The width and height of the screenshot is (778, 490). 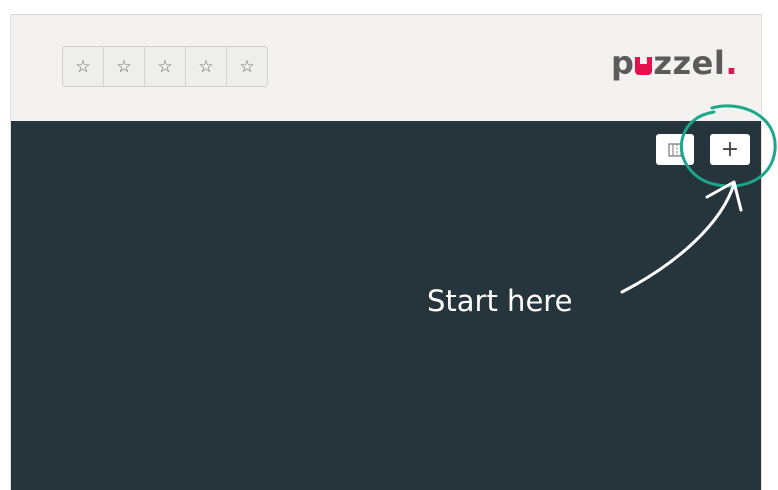 I want to click on logo-text-end: zzel, so click(x=689, y=63).